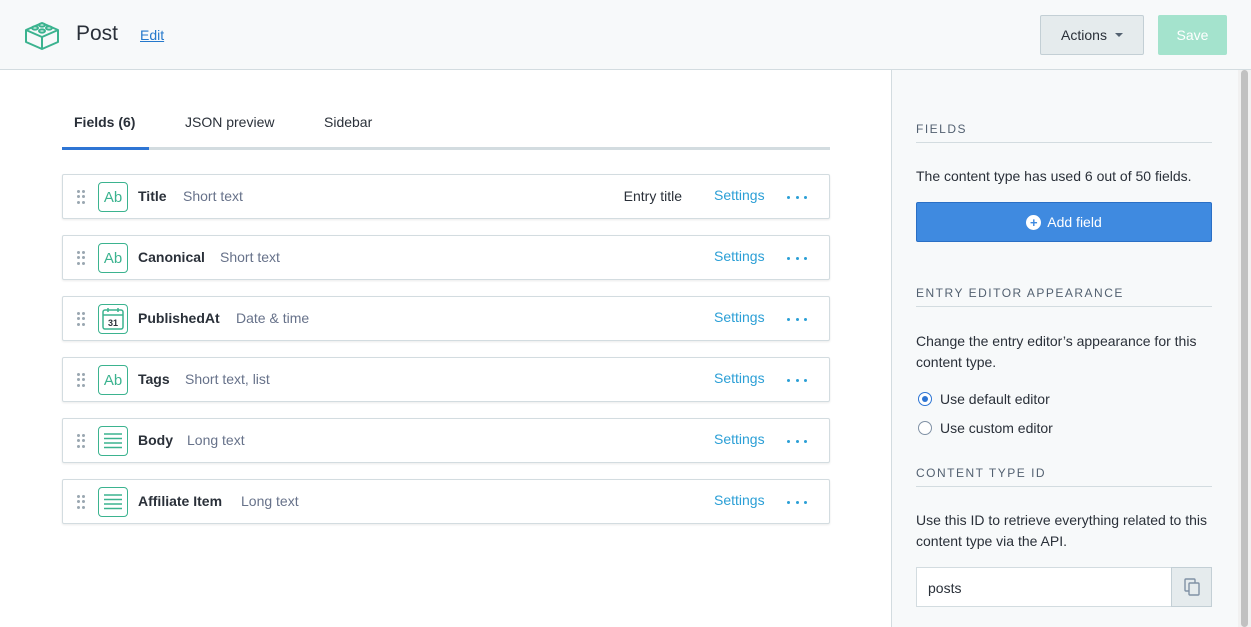 Image resolution: width=1251 pixels, height=627 pixels. I want to click on entry-title-badge: Entry title, so click(652, 196).